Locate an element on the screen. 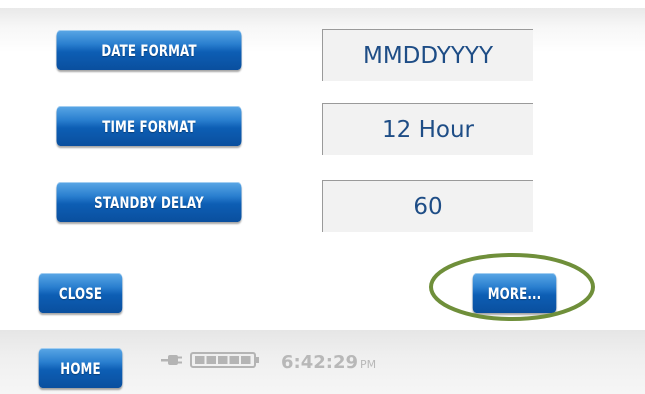  clock-ampm: PM is located at coordinates (368, 364).